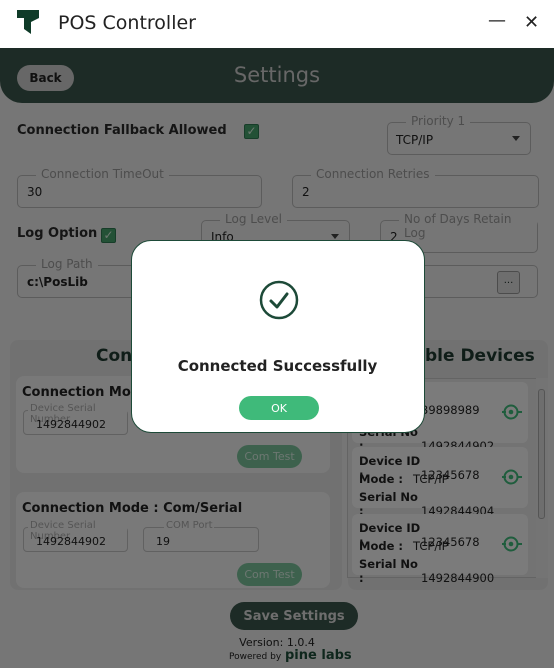  What do you see at coordinates (277, 24) in the screenshot?
I see `title-bar: POS Controller — ✕` at bounding box center [277, 24].